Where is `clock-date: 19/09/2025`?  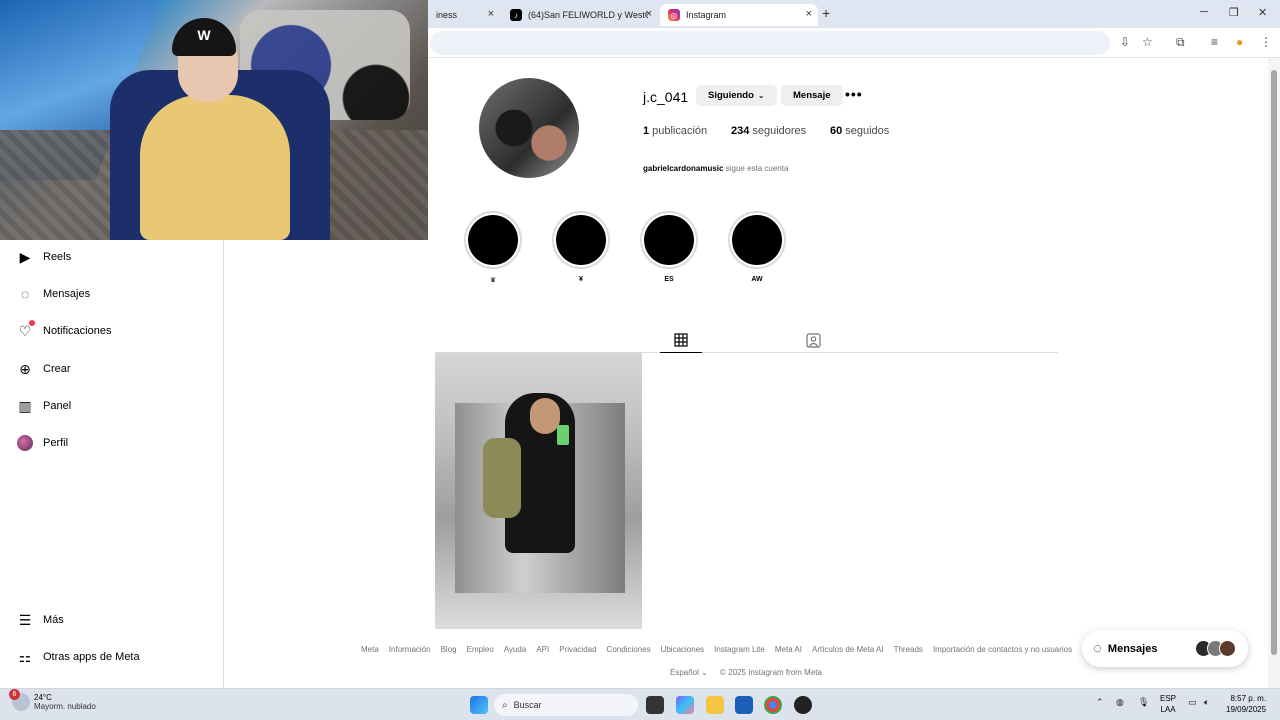 clock-date: 19/09/2025 is located at coordinates (1246, 709).